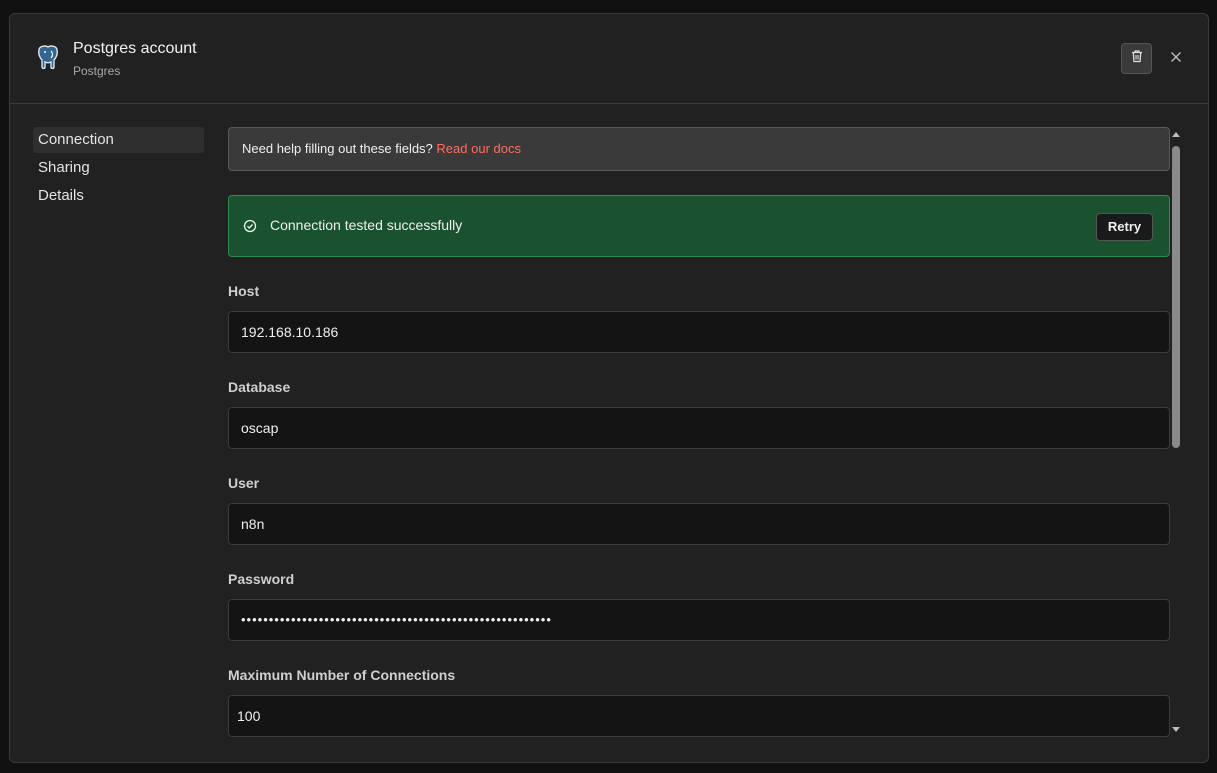 Image resolution: width=1217 pixels, height=773 pixels. What do you see at coordinates (699, 226) in the screenshot?
I see `connection-status-banner: Connection tested successfully Retry` at bounding box center [699, 226].